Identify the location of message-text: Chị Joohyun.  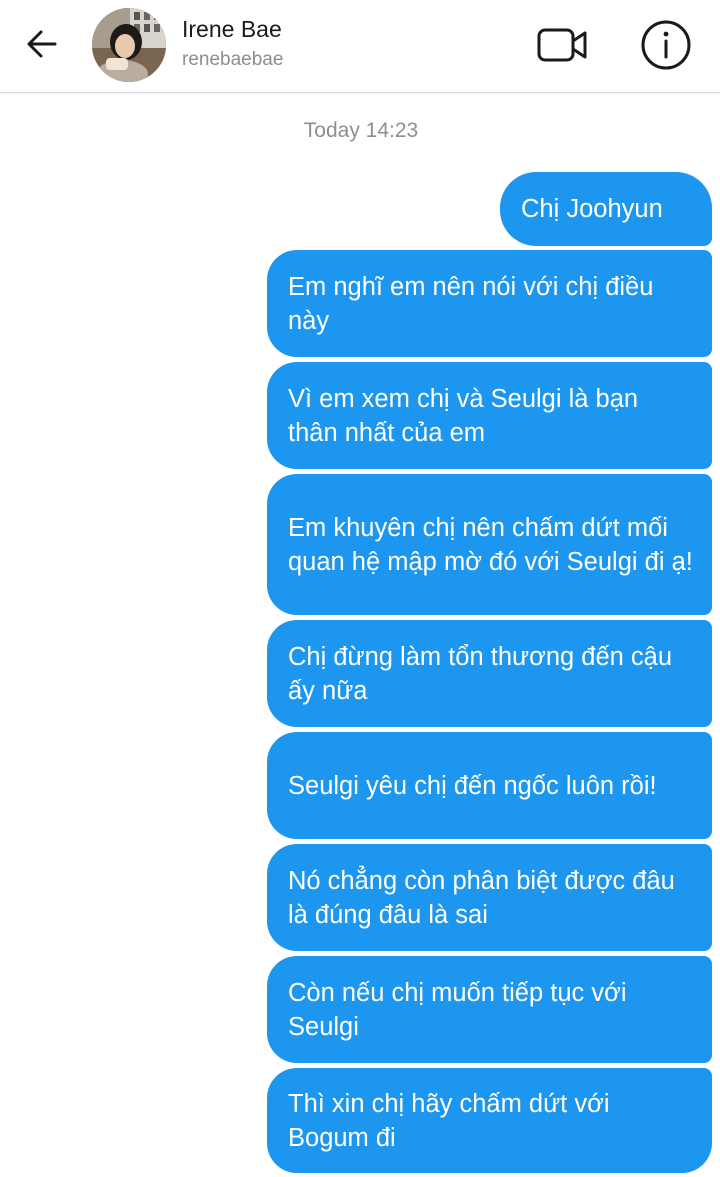
(592, 209).